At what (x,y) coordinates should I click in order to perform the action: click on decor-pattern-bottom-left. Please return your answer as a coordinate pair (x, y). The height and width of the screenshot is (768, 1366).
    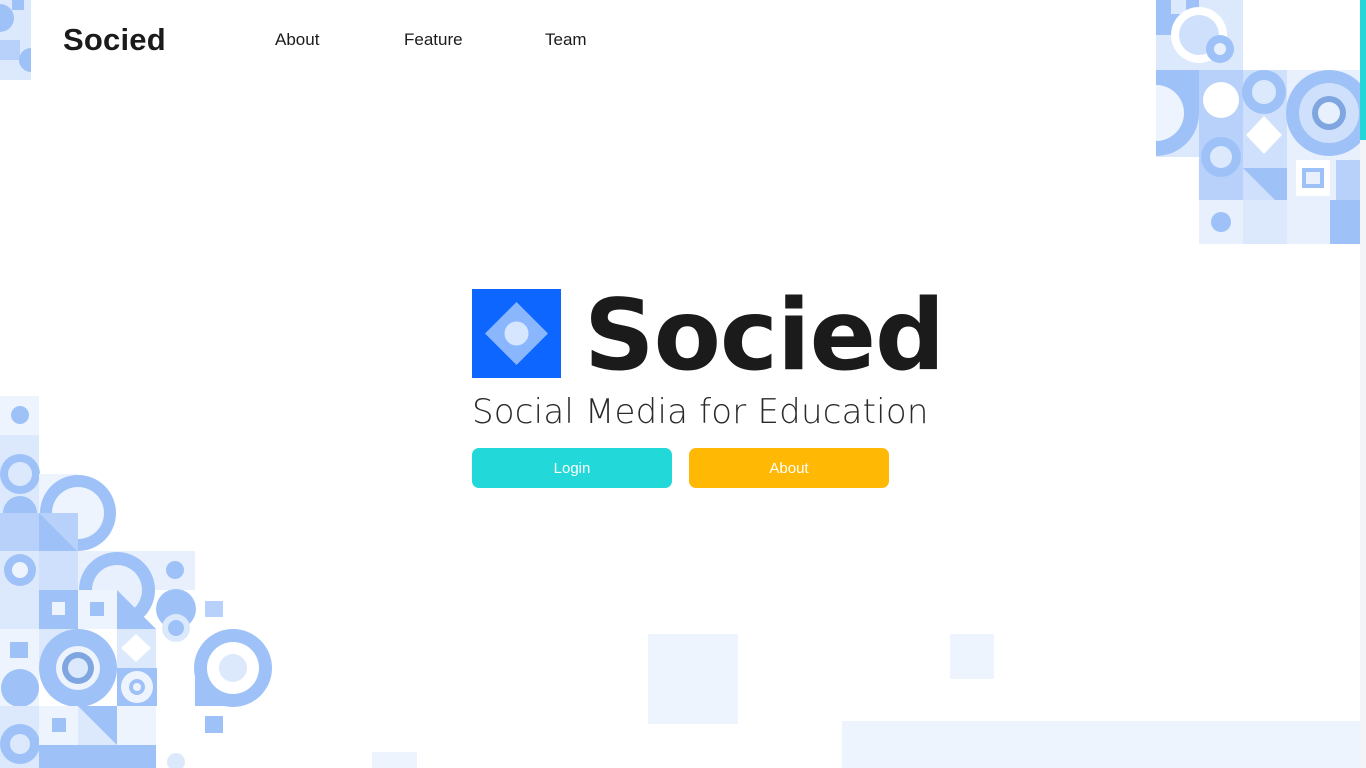
    Looking at the image, I should click on (136, 582).